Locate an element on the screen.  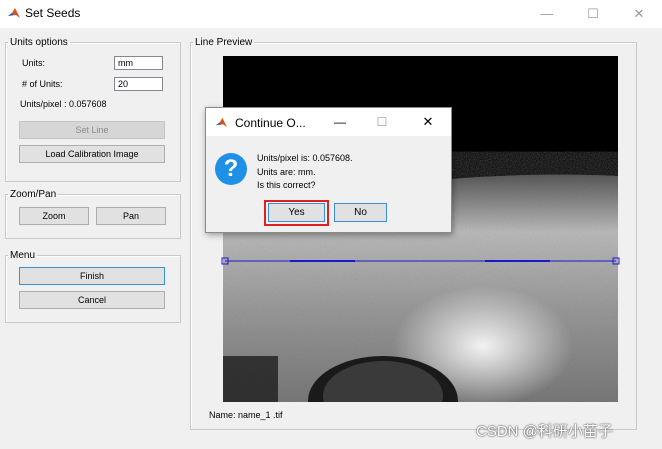
file-name-label: Name: name_1 .tif is located at coordinates (246, 415).